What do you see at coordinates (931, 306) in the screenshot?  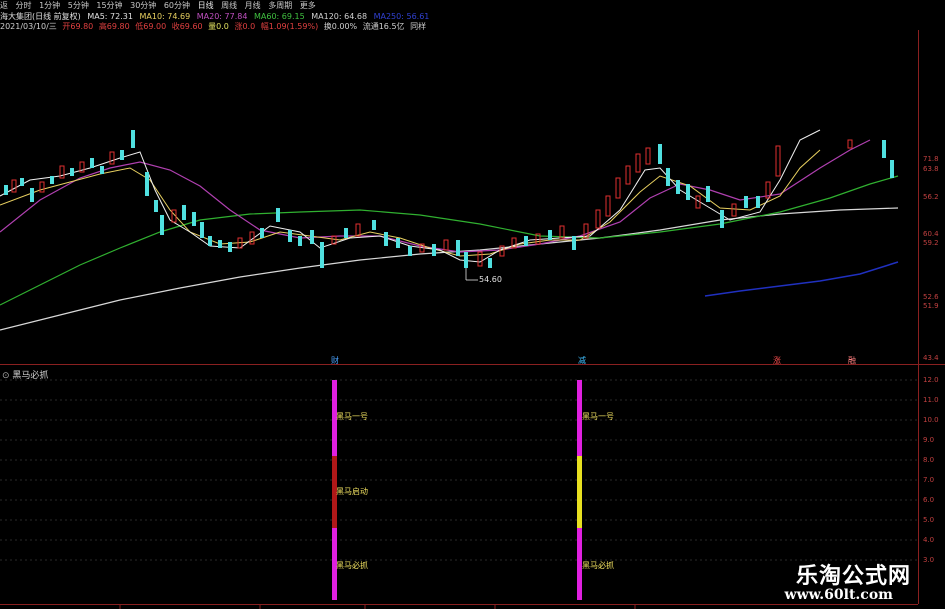 I see `price-tick: 51.9` at bounding box center [931, 306].